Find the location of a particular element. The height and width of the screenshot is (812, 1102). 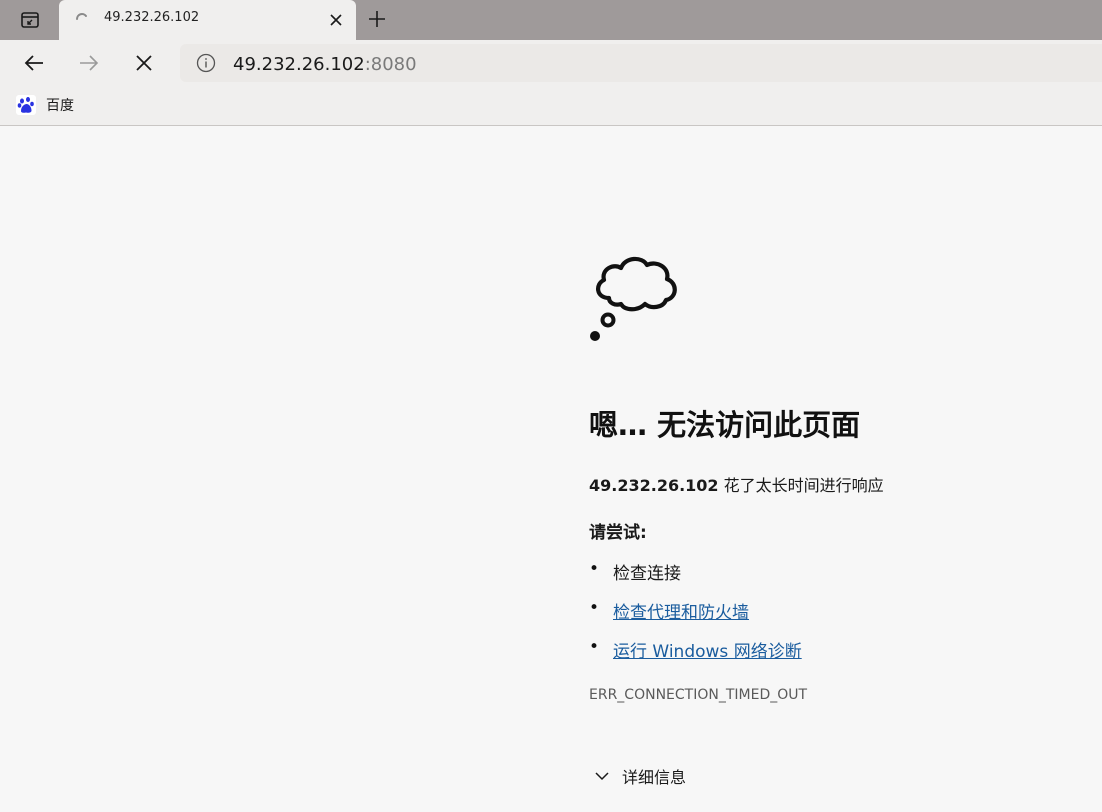

bookmark-label: 百度 is located at coordinates (60, 106).